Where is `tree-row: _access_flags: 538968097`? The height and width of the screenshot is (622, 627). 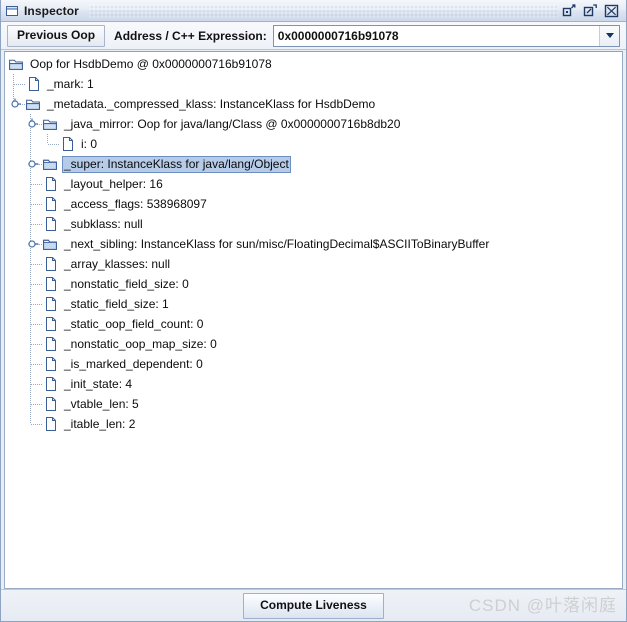
tree-row: _access_flags: 538968097 is located at coordinates (313, 204).